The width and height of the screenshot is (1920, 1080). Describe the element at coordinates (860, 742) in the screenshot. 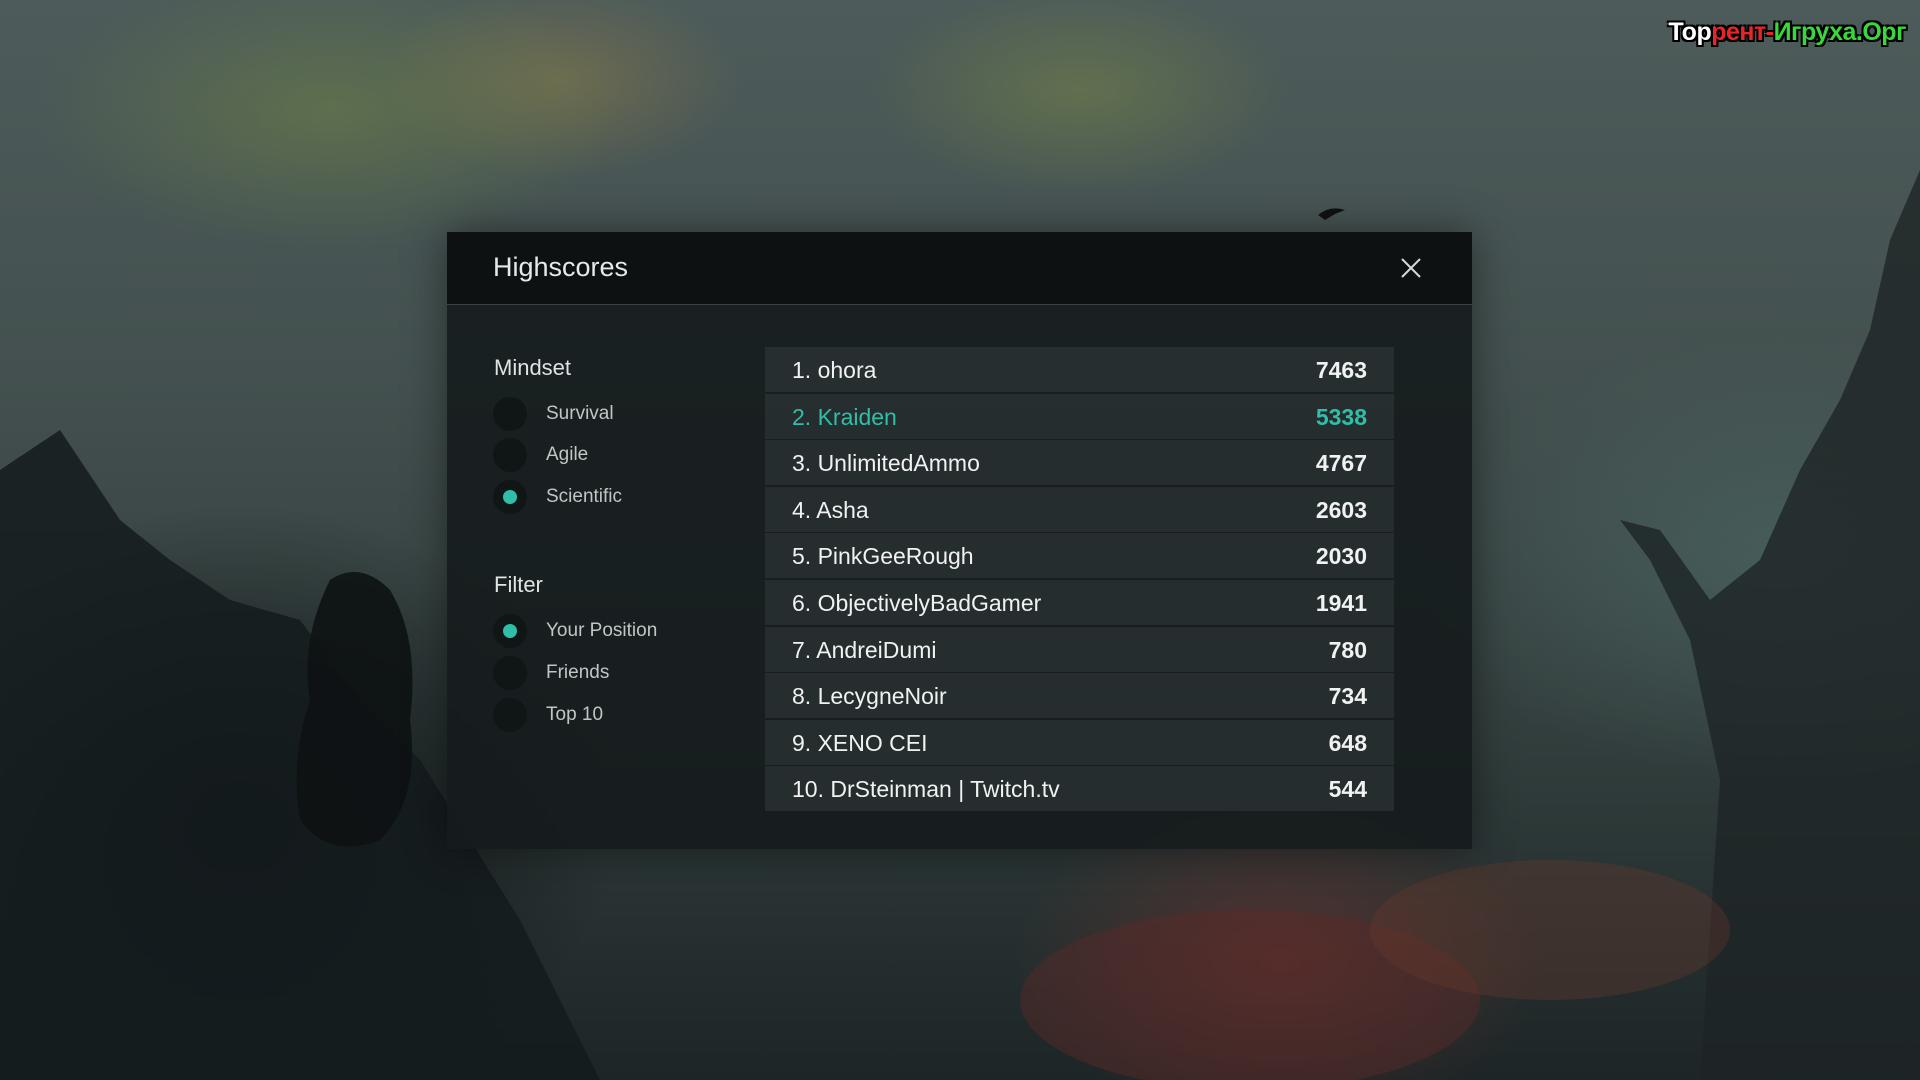

I see `player-name: 9. XENO CEI` at that location.